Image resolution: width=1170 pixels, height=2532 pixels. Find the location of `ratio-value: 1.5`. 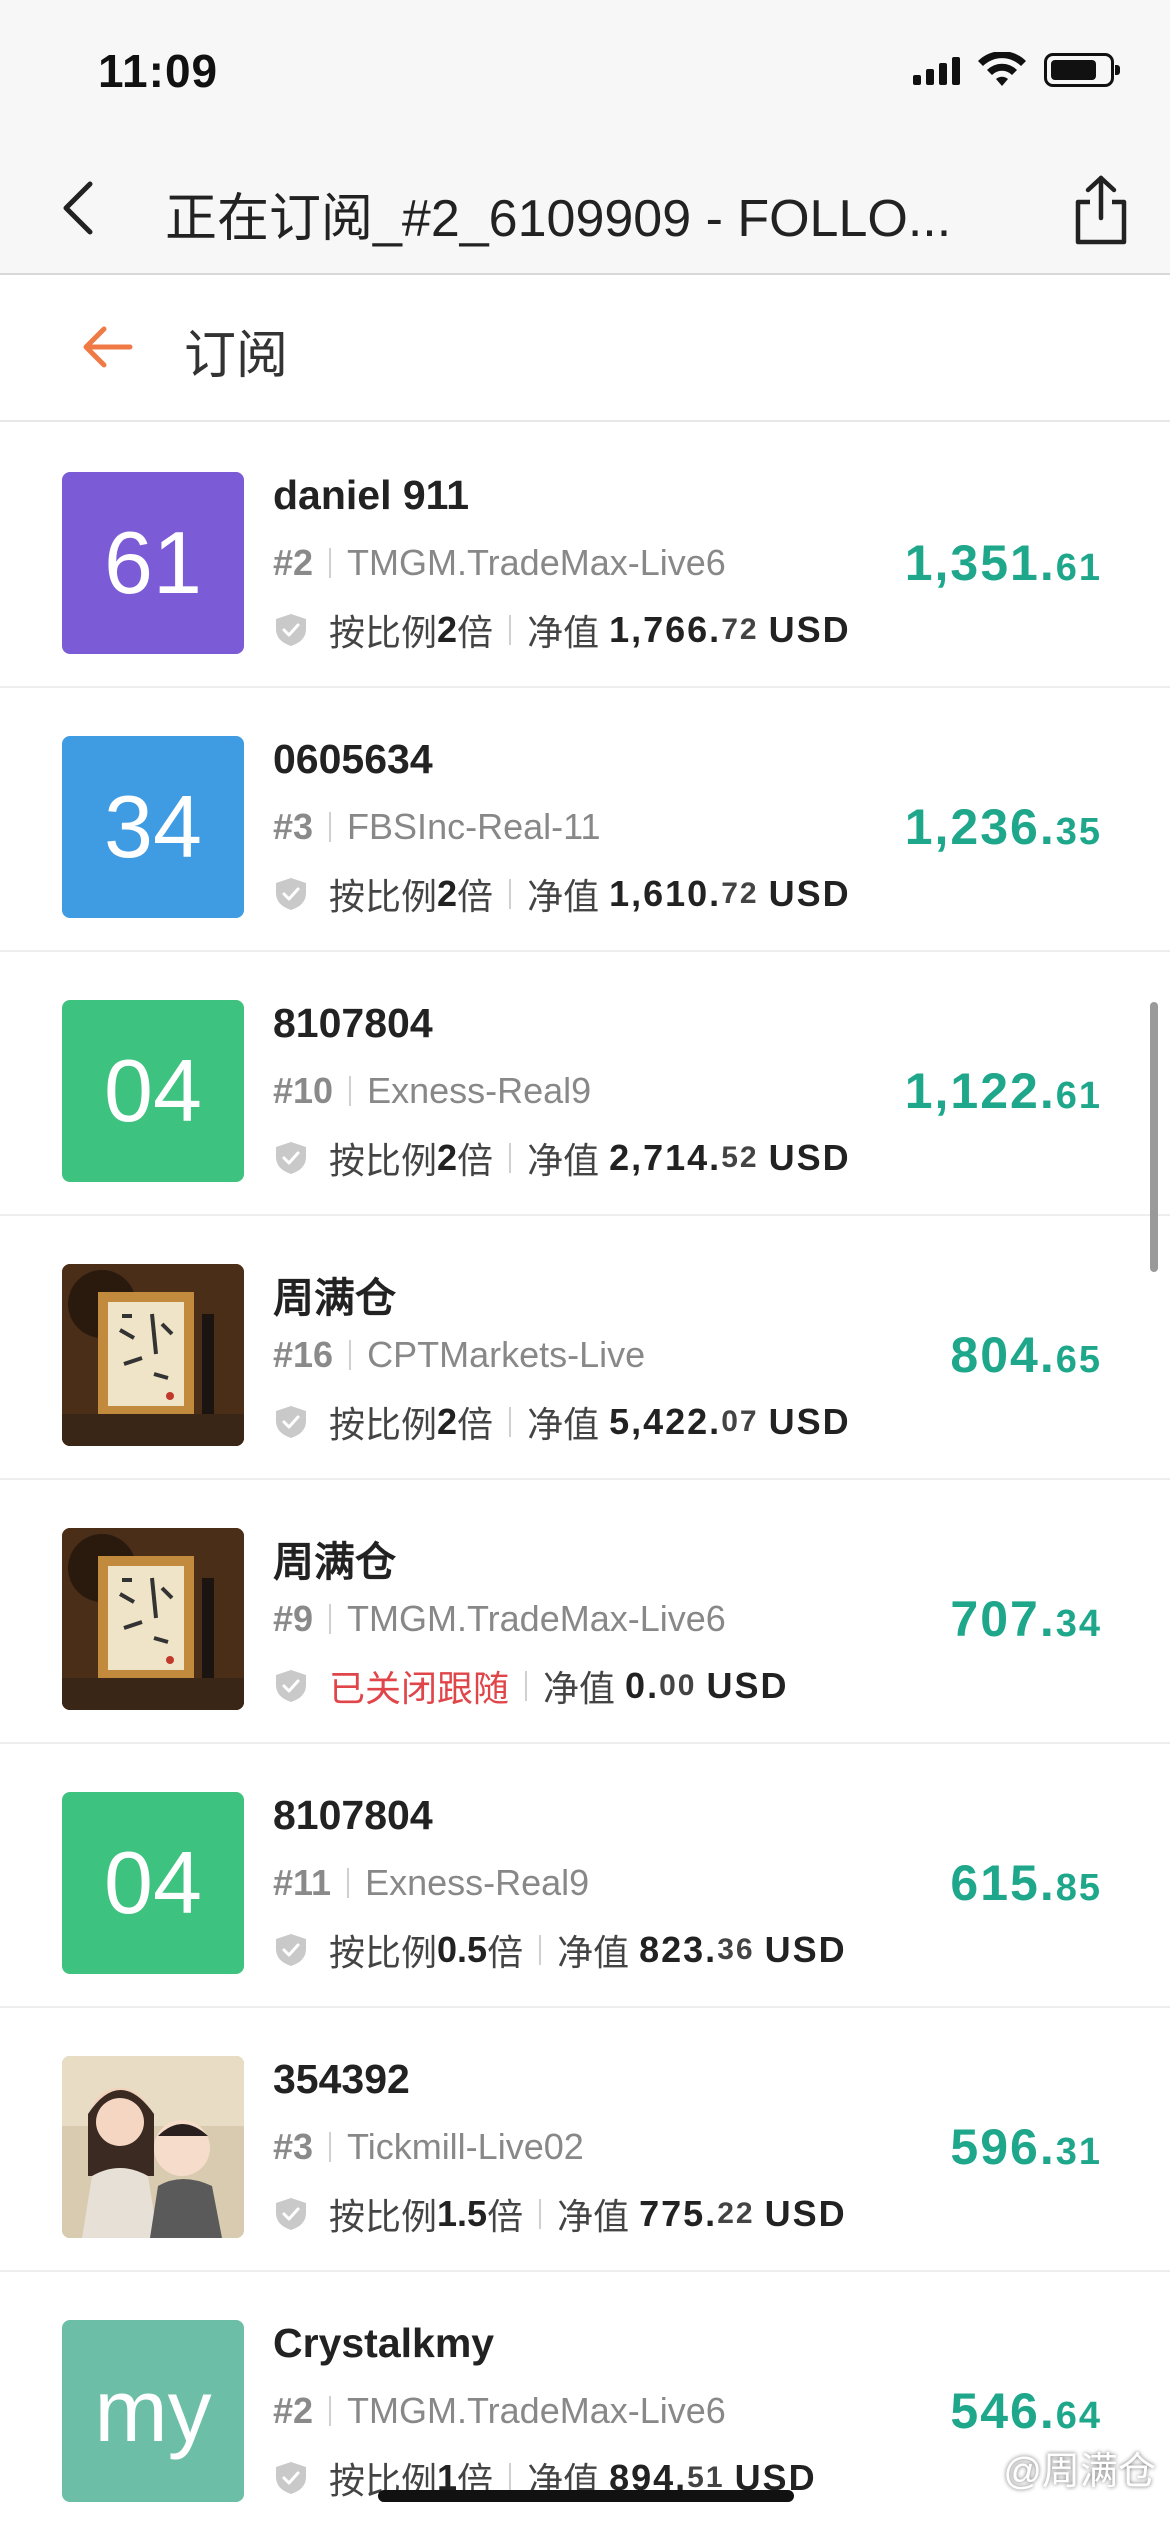

ratio-value: 1.5 is located at coordinates (462, 2213).